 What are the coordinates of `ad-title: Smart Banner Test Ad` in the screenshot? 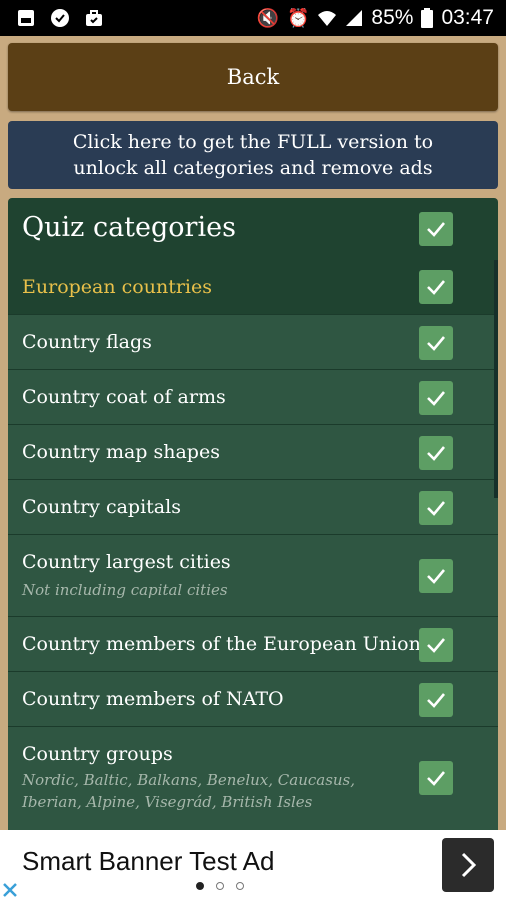 It's located at (148, 861).